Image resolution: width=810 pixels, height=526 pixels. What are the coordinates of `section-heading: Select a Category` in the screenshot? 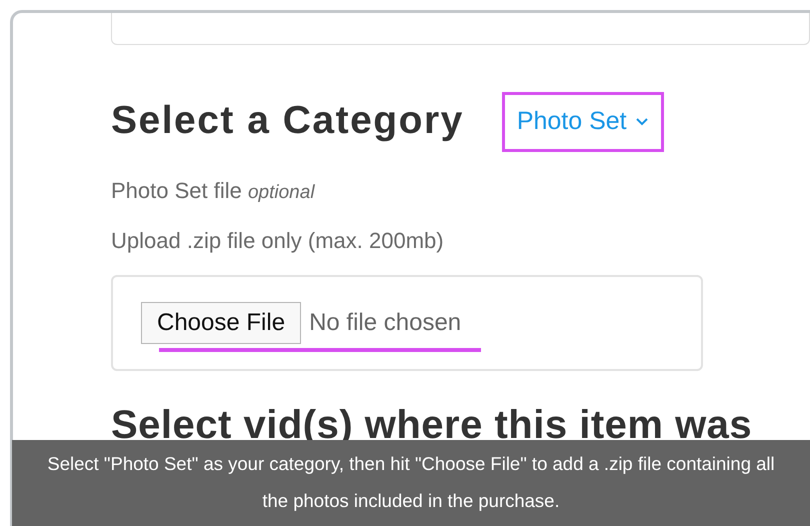 It's located at (287, 121).